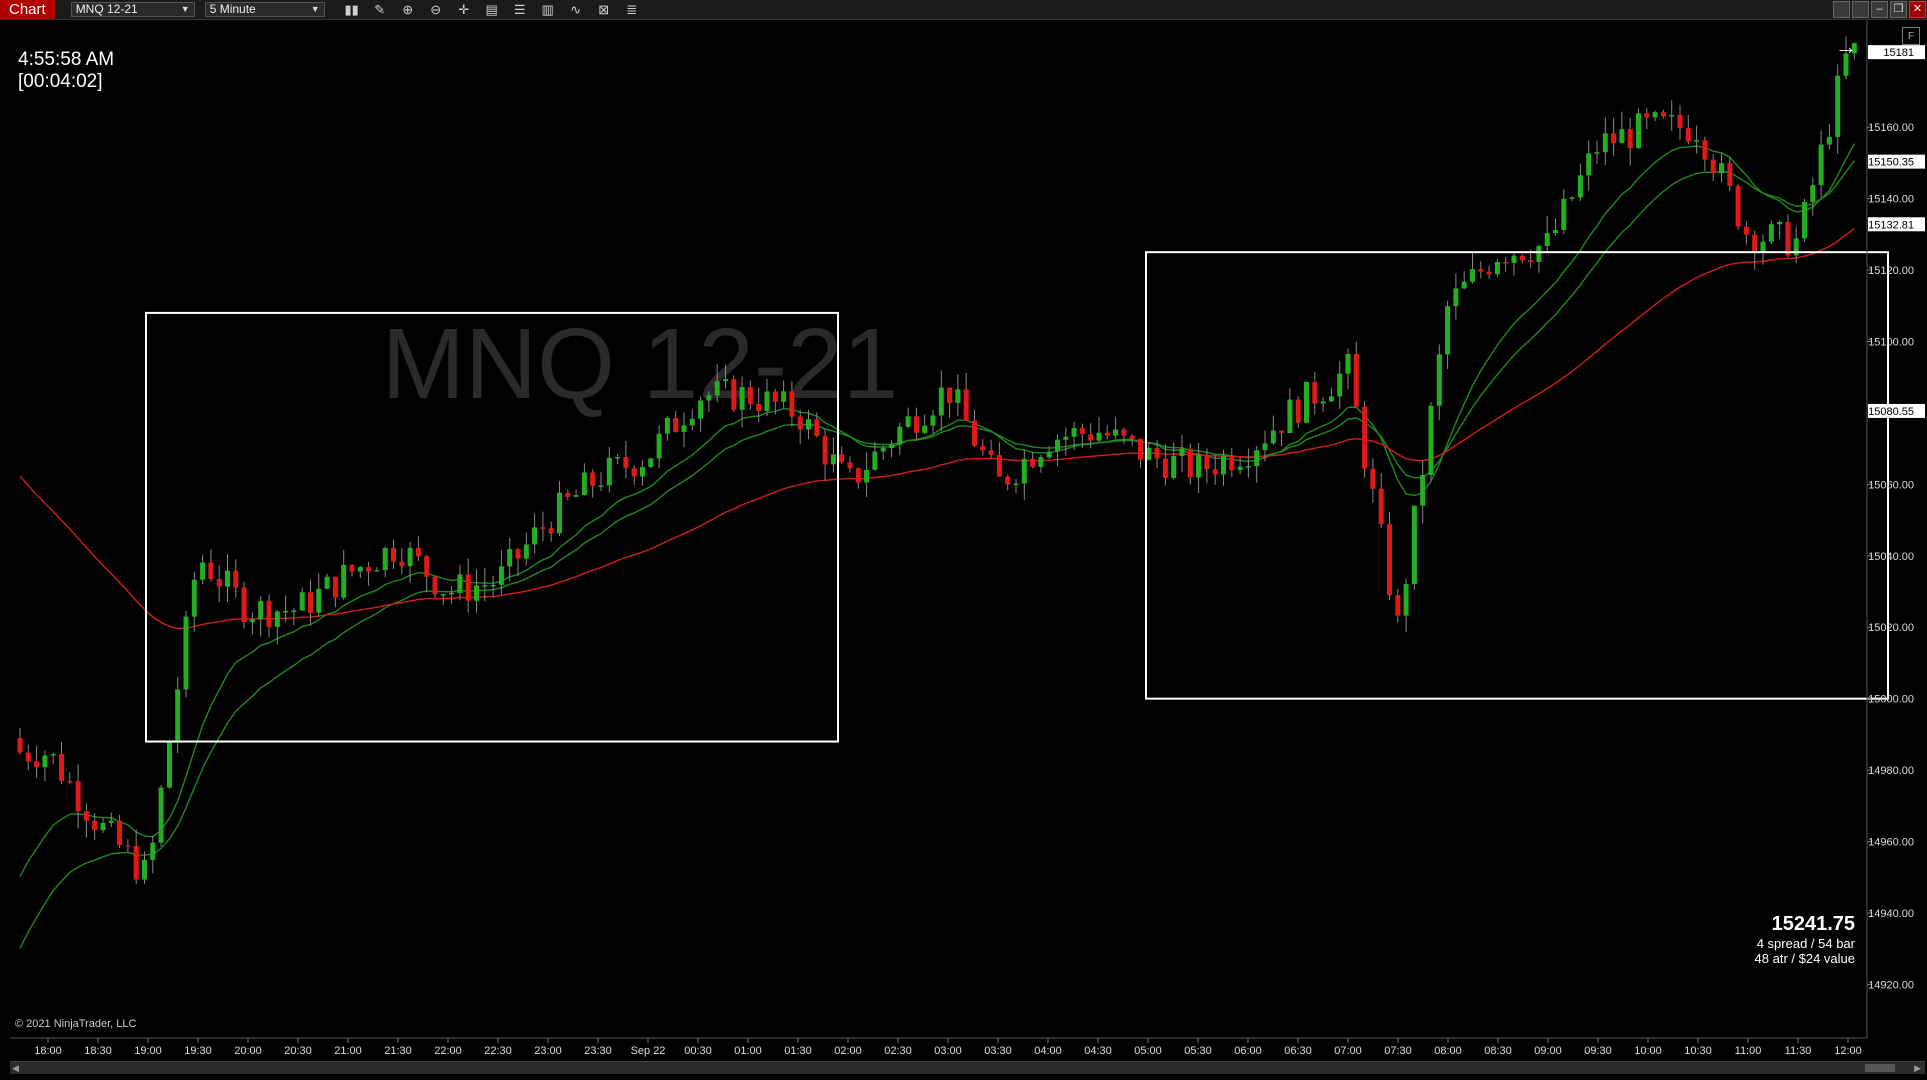 This screenshot has width=1927, height=1080. Describe the element at coordinates (60, 81) in the screenshot. I see `bar-timer: [00:04:02]` at that location.